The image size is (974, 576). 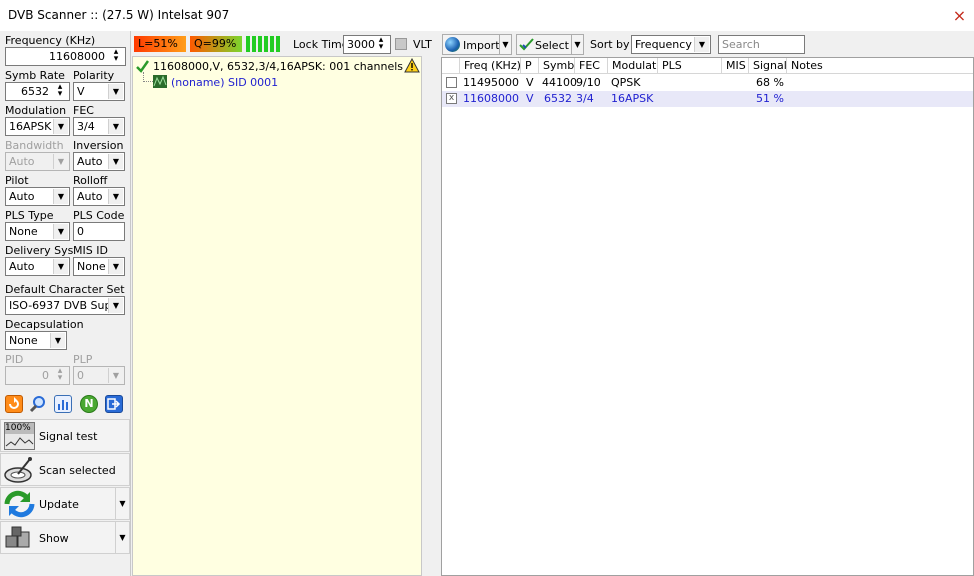 What do you see at coordinates (880, 66) in the screenshot?
I see `table-header-notes: Notes` at bounding box center [880, 66].